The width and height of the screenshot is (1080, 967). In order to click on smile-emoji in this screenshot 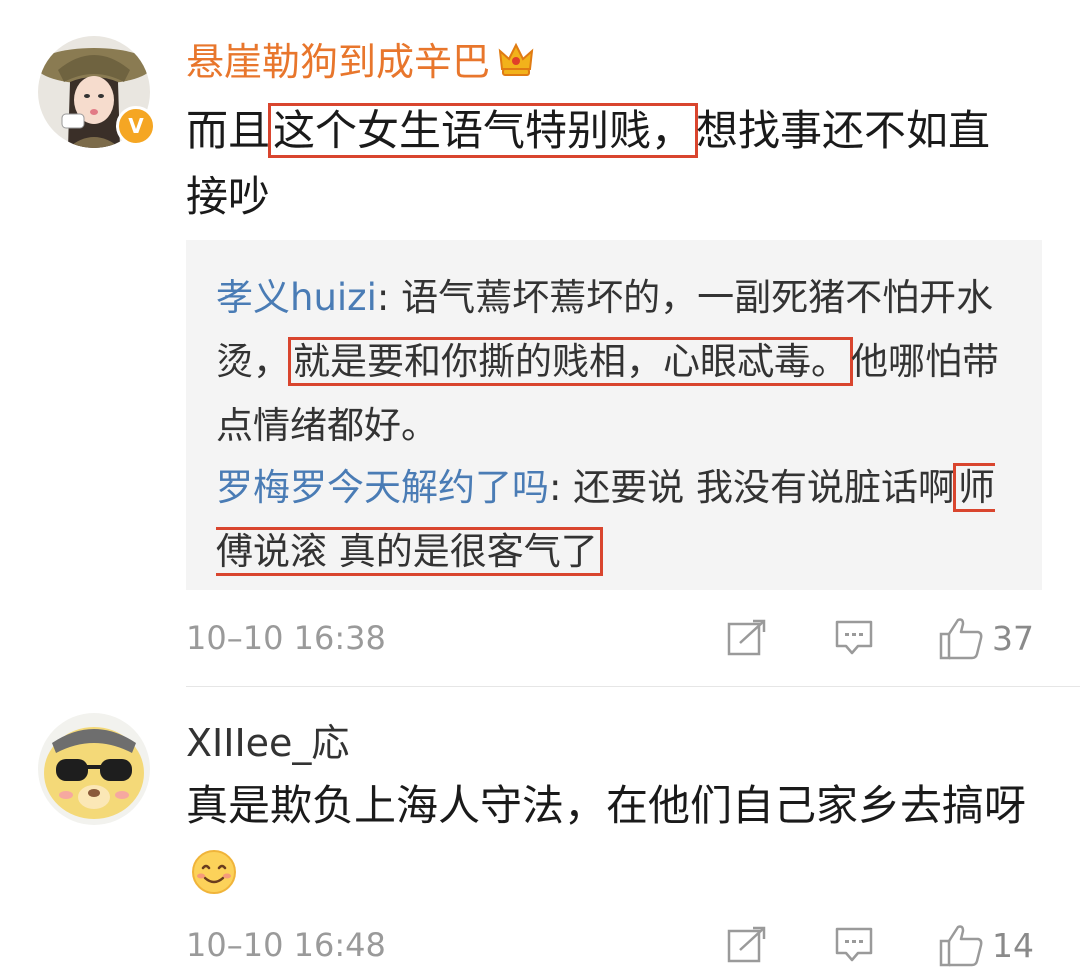, I will do `click(214, 881)`.